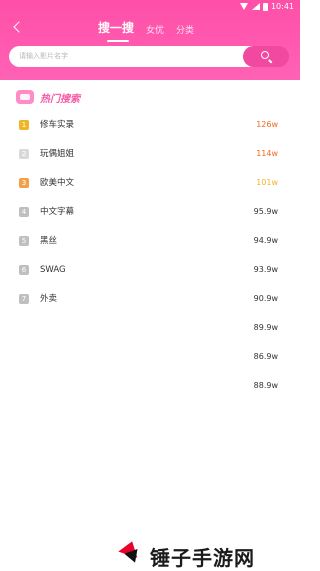  Describe the element at coordinates (151, 387) in the screenshot. I see `hot-search-item: 88.9w` at that location.